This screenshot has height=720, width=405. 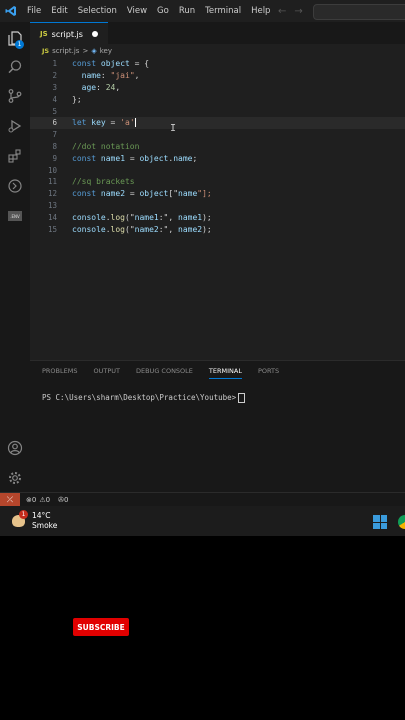 What do you see at coordinates (41, 515) in the screenshot?
I see `weather-temperature: 14°C` at bounding box center [41, 515].